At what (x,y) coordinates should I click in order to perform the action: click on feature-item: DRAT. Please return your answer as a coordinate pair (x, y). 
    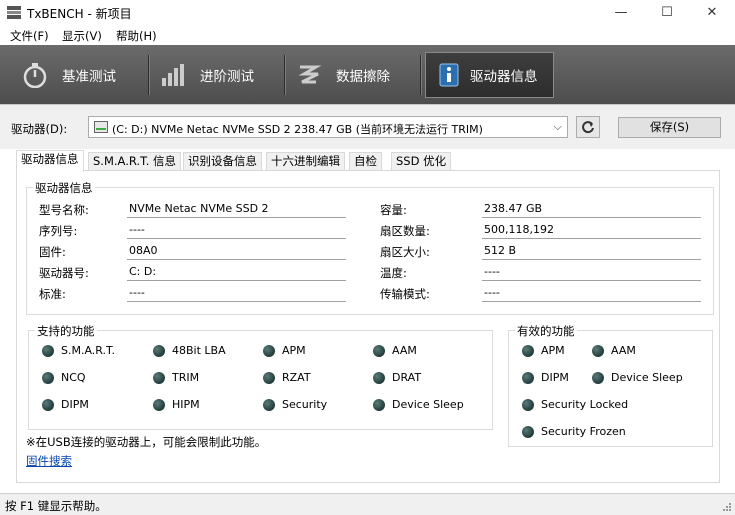
    Looking at the image, I should click on (397, 377).